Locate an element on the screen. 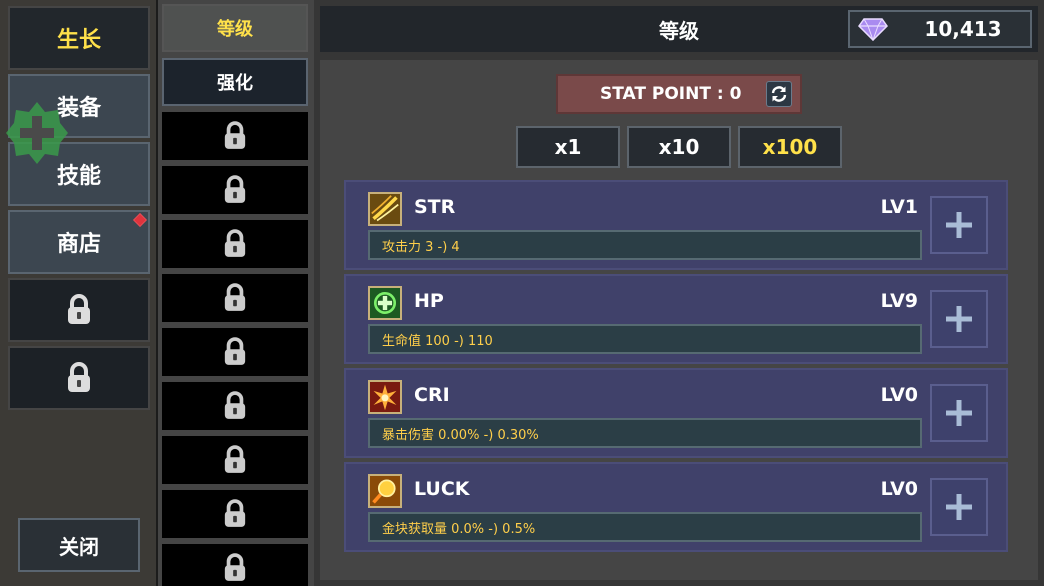 The width and height of the screenshot is (1044, 586). gem-counter: 10,413 is located at coordinates (940, 29).